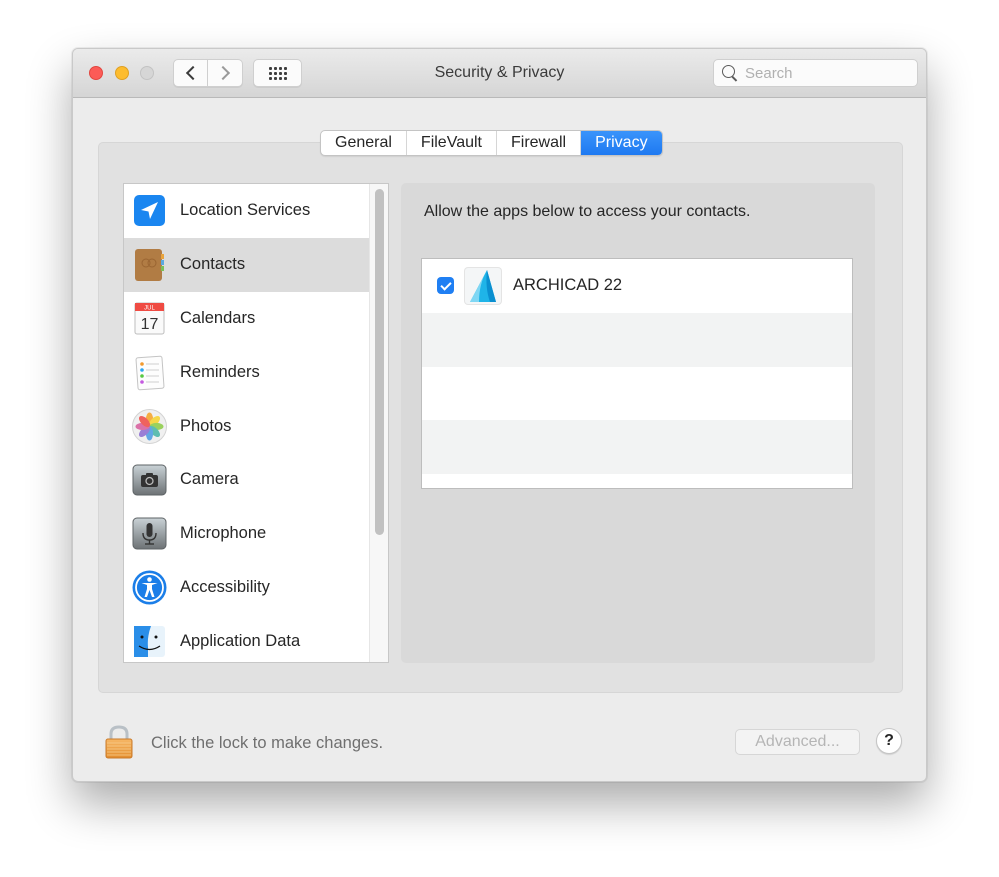  What do you see at coordinates (149, 372) in the screenshot?
I see `reminders-list-icon` at bounding box center [149, 372].